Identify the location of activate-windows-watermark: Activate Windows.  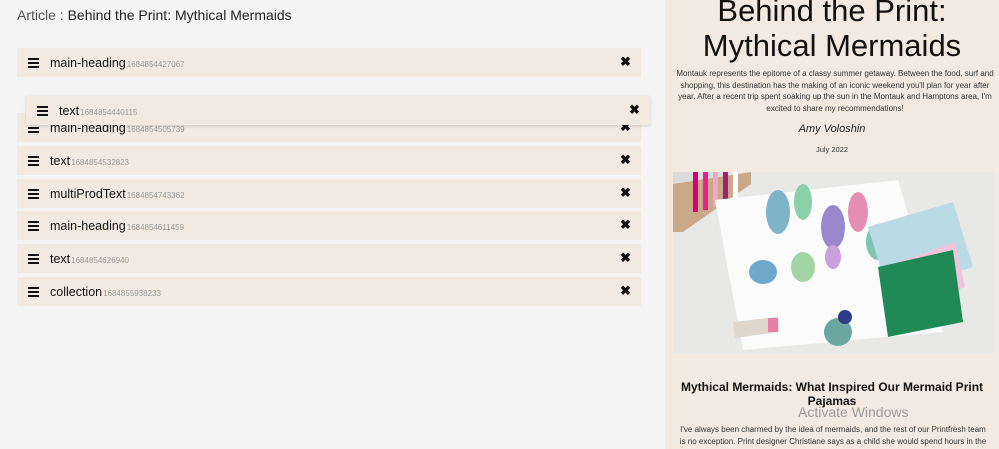
(853, 412).